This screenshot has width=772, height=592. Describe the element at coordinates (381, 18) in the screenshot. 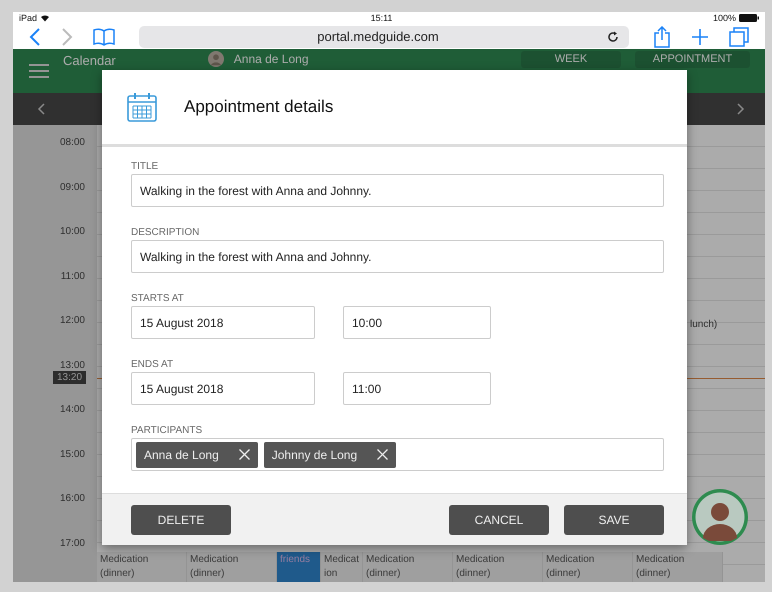

I see `clock: 15:11` at that location.